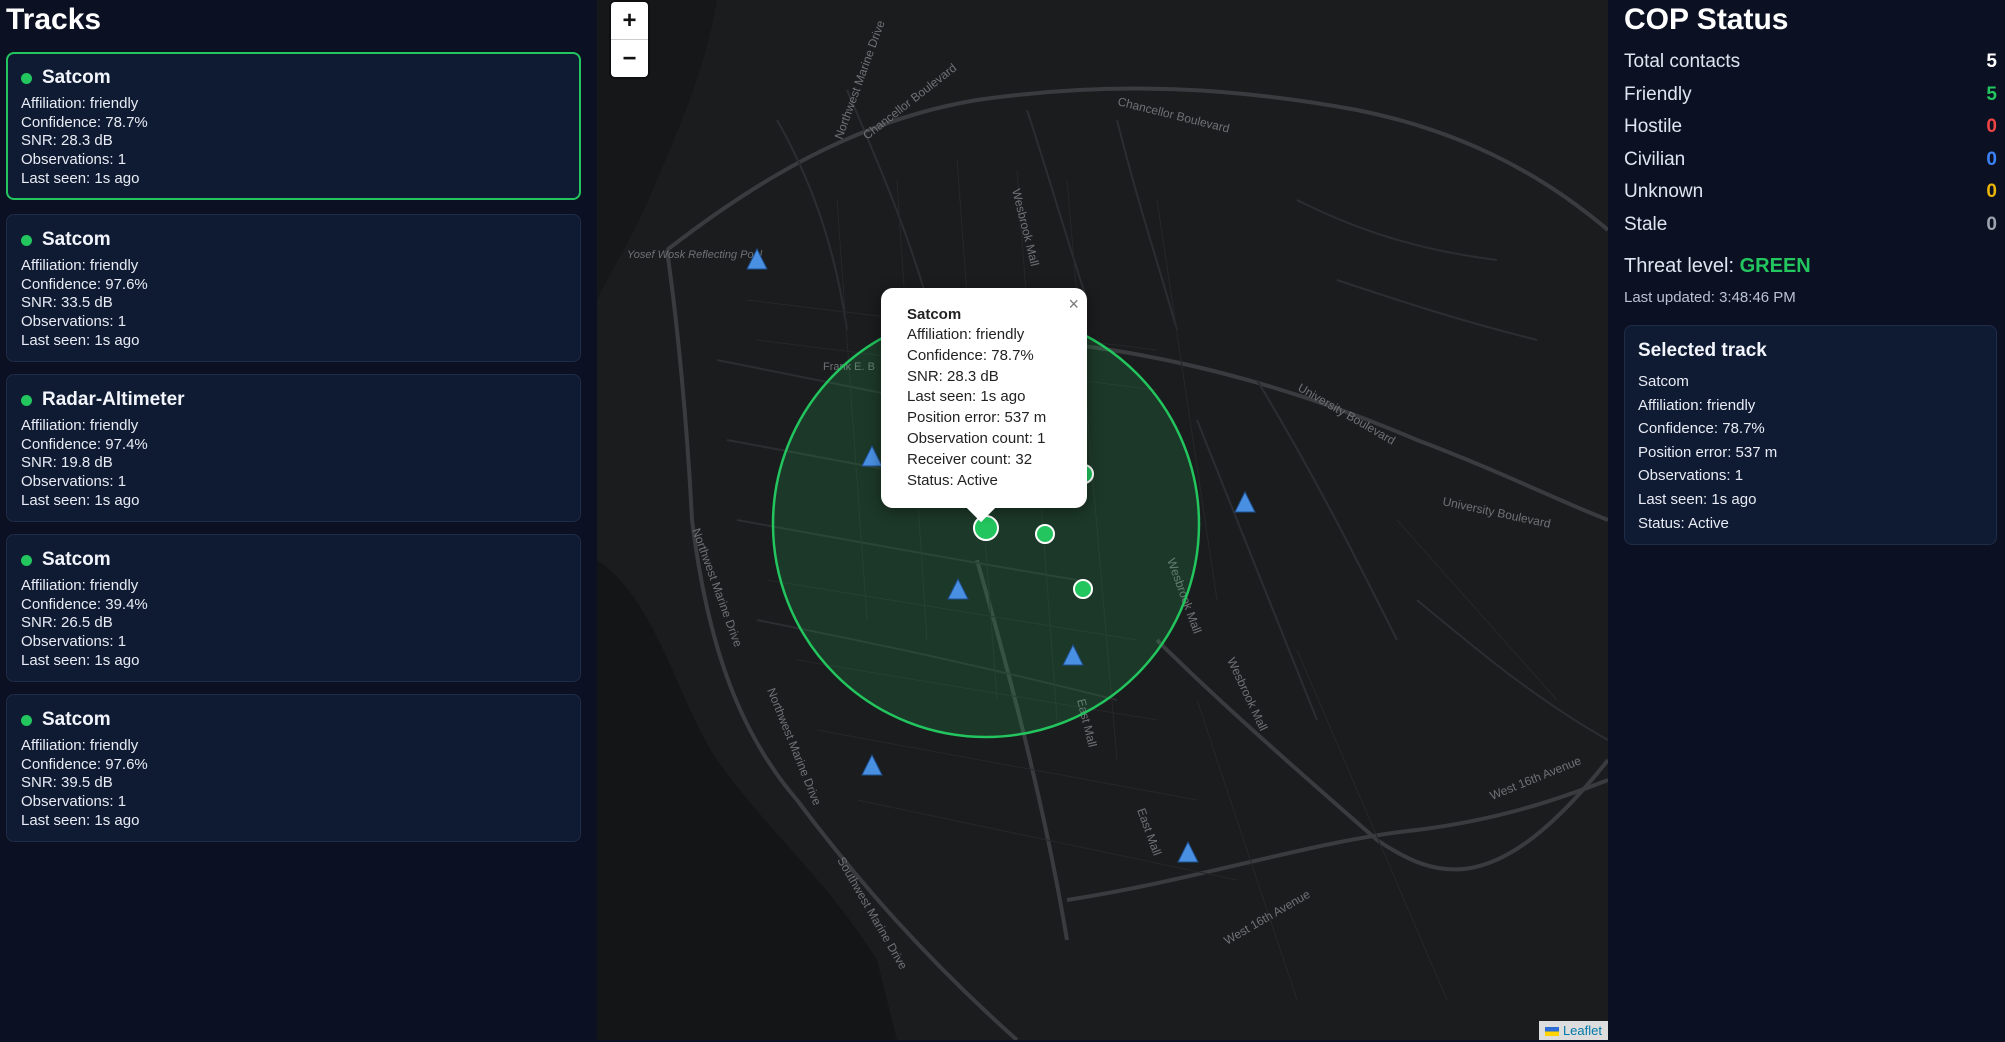 The image size is (2005, 1042). I want to click on threat-level: Threat level: GREEN, so click(1810, 266).